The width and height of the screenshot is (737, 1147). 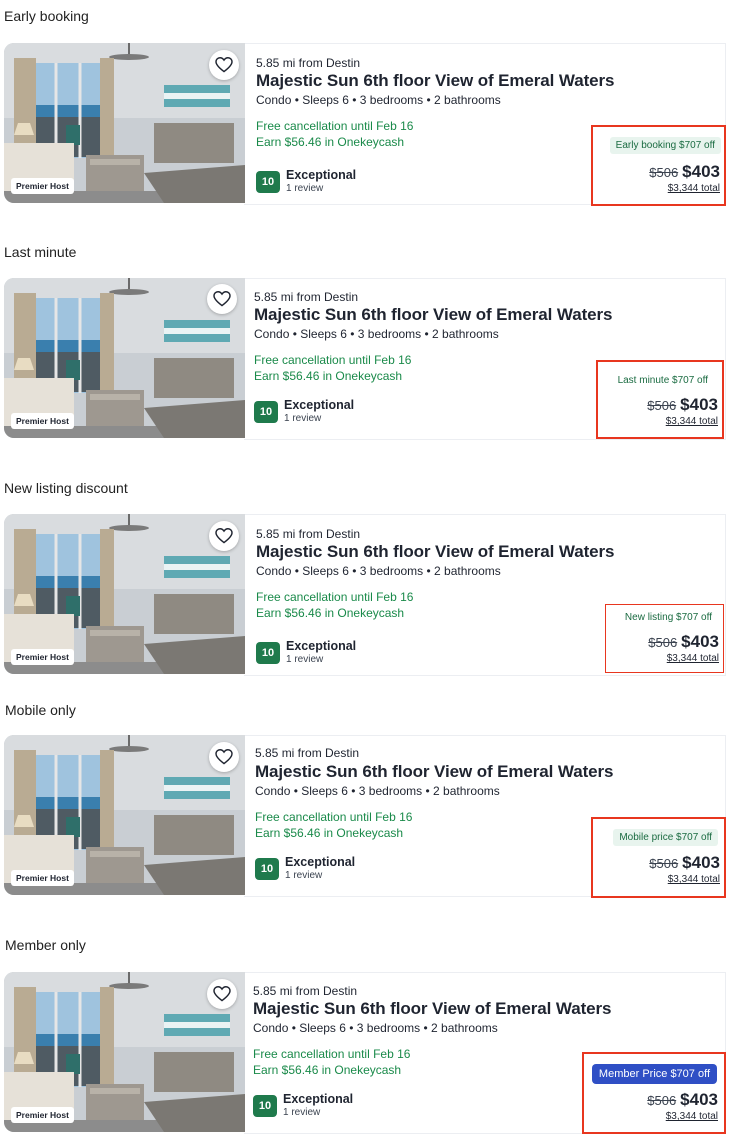 I want to click on deal-badge: Mobile price $707 off, so click(x=665, y=837).